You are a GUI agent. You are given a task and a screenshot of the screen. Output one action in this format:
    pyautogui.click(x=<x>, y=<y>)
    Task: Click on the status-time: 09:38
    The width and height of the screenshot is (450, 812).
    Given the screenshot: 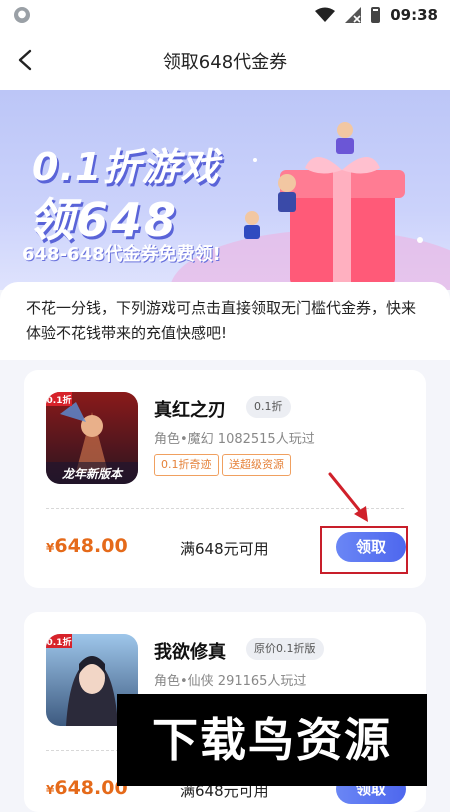 What is the action you would take?
    pyautogui.click(x=414, y=15)
    